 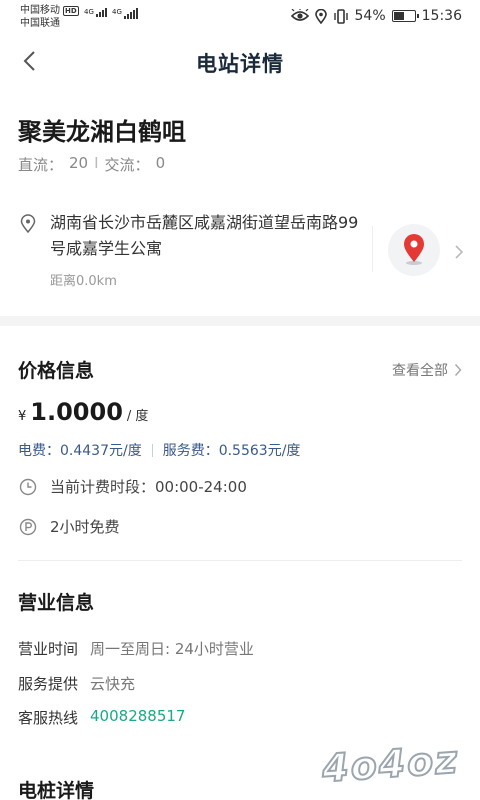 I want to click on eye-icon, so click(x=299, y=15).